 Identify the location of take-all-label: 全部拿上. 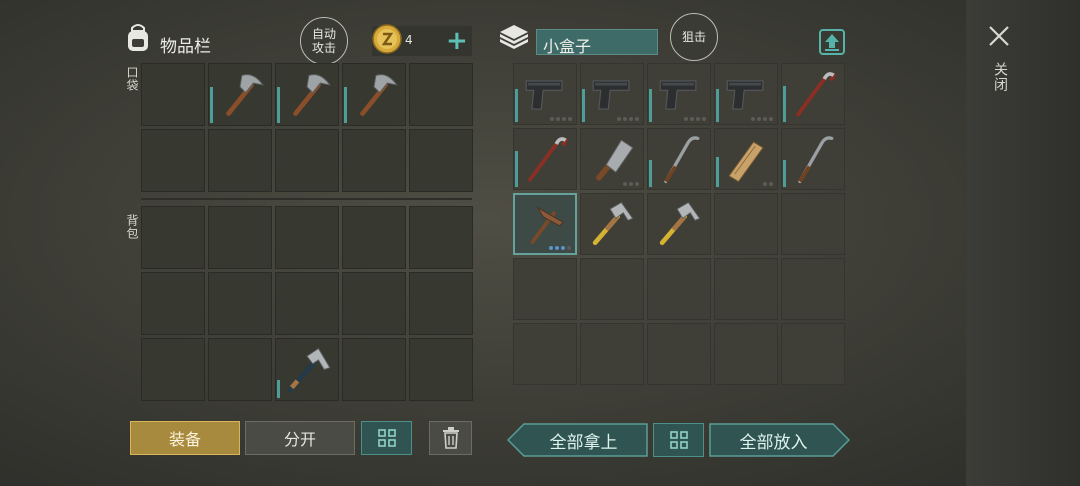
(583, 442).